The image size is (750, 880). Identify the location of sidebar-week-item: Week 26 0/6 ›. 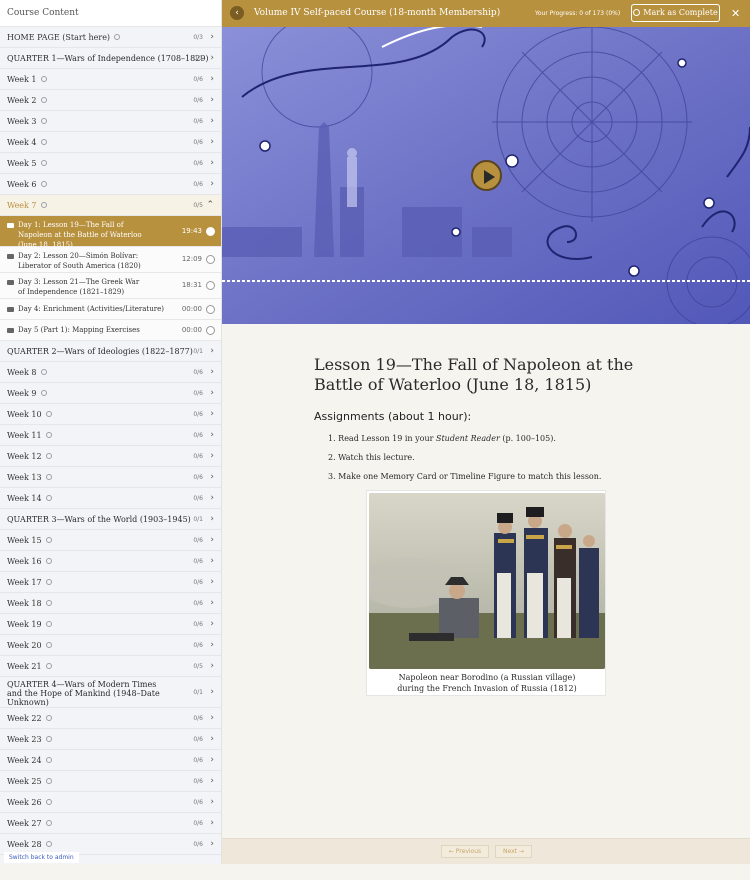
(110, 802).